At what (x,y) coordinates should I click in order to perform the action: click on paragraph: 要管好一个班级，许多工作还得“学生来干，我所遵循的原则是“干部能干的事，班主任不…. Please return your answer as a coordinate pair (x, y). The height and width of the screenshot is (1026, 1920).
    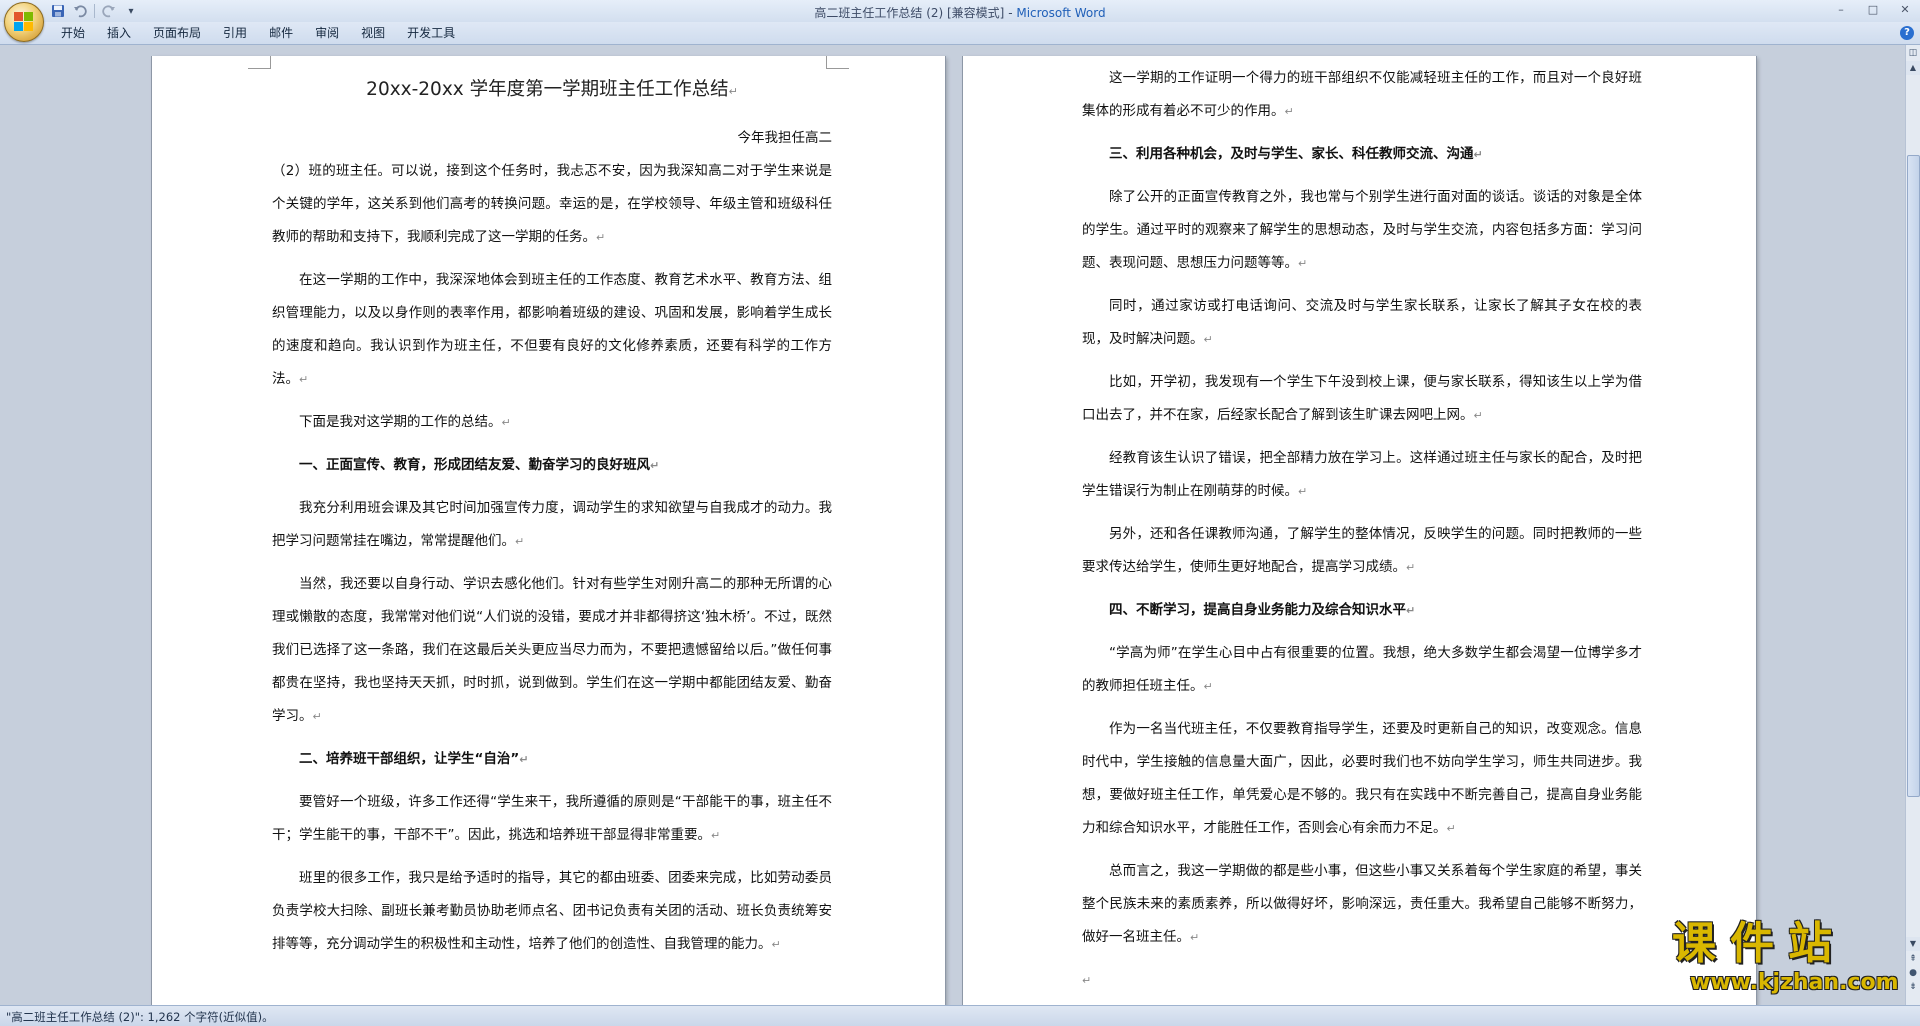
    Looking at the image, I should click on (552, 818).